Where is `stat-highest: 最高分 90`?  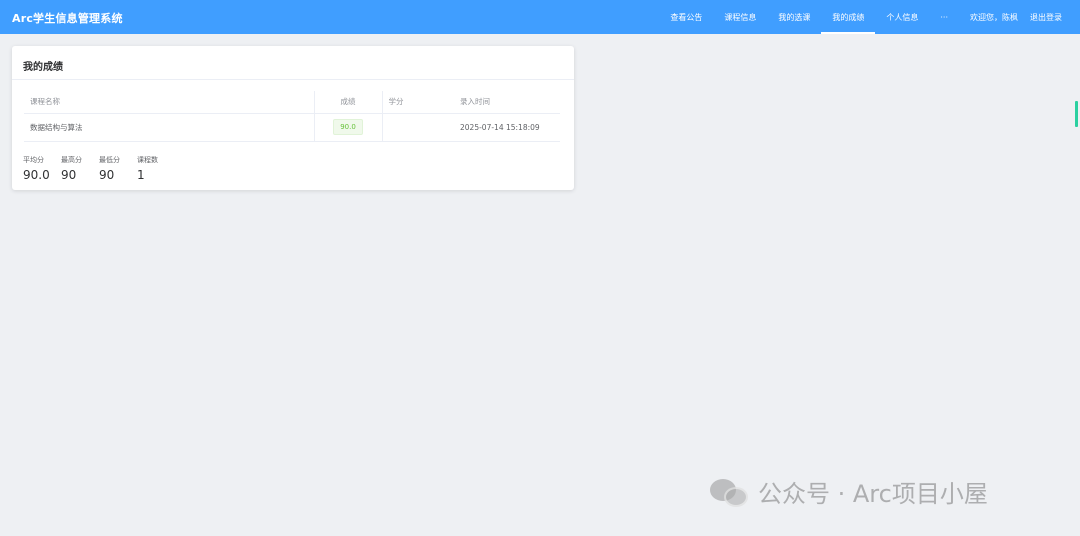
stat-highest: 最高分 90 is located at coordinates (80, 168).